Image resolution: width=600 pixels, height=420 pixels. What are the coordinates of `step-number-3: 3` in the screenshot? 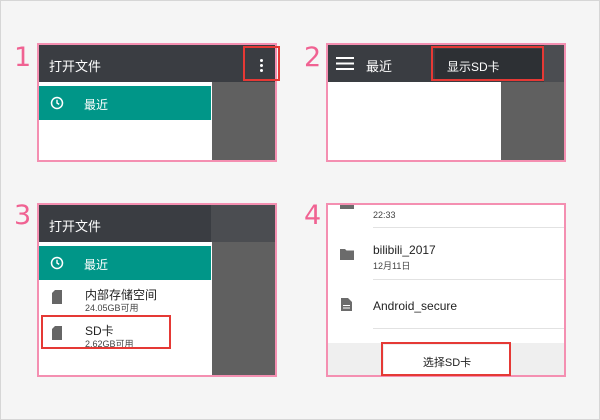 It's located at (23, 215).